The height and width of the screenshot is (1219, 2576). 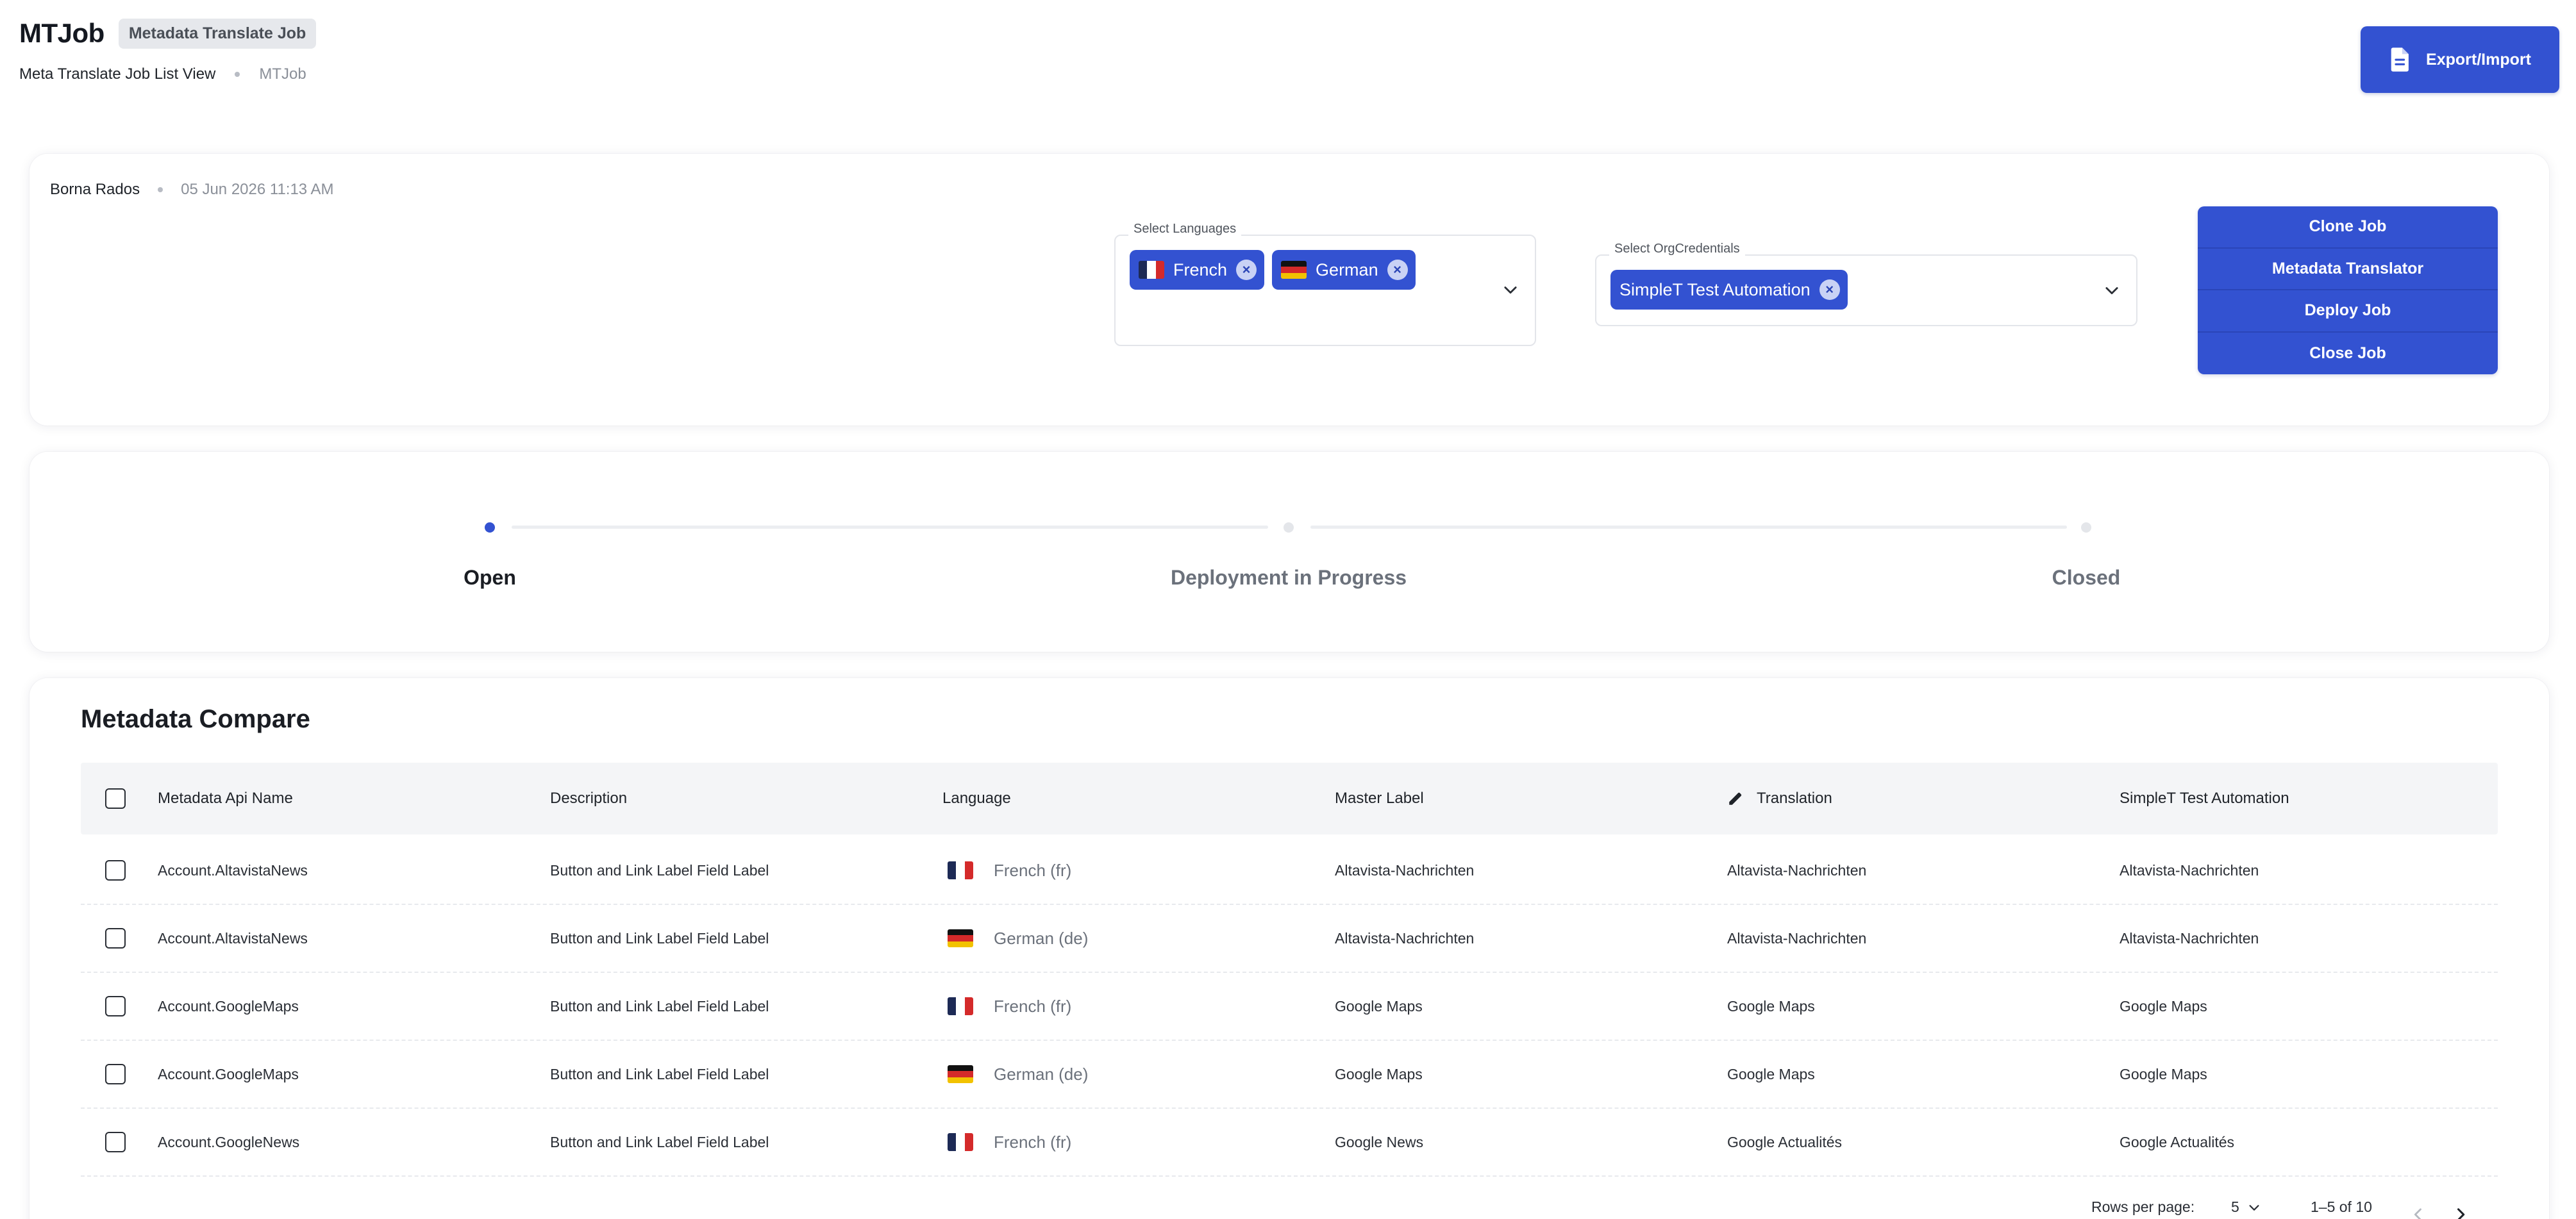 I want to click on breadcrumb-current: MTJob, so click(x=282, y=74).